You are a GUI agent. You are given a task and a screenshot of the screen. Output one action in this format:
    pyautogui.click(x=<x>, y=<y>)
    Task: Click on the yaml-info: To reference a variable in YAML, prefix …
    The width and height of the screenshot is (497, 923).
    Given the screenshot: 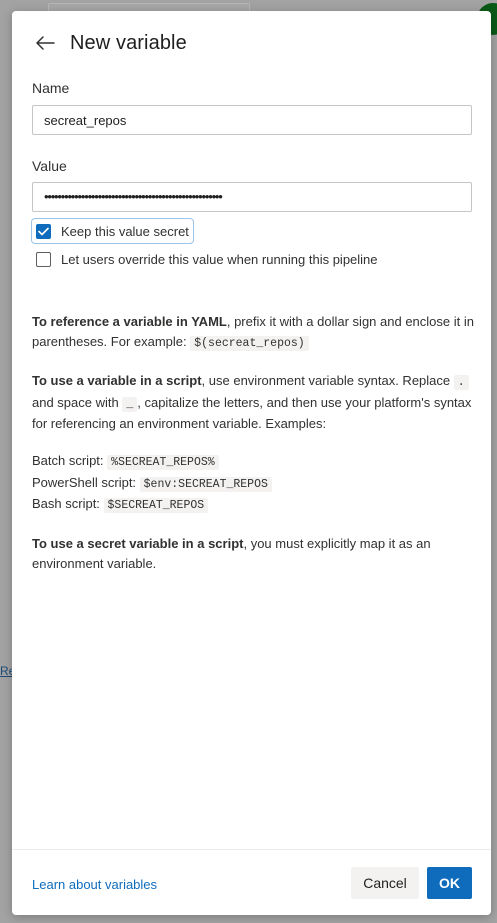 What is the action you would take?
    pyautogui.click(x=254, y=332)
    